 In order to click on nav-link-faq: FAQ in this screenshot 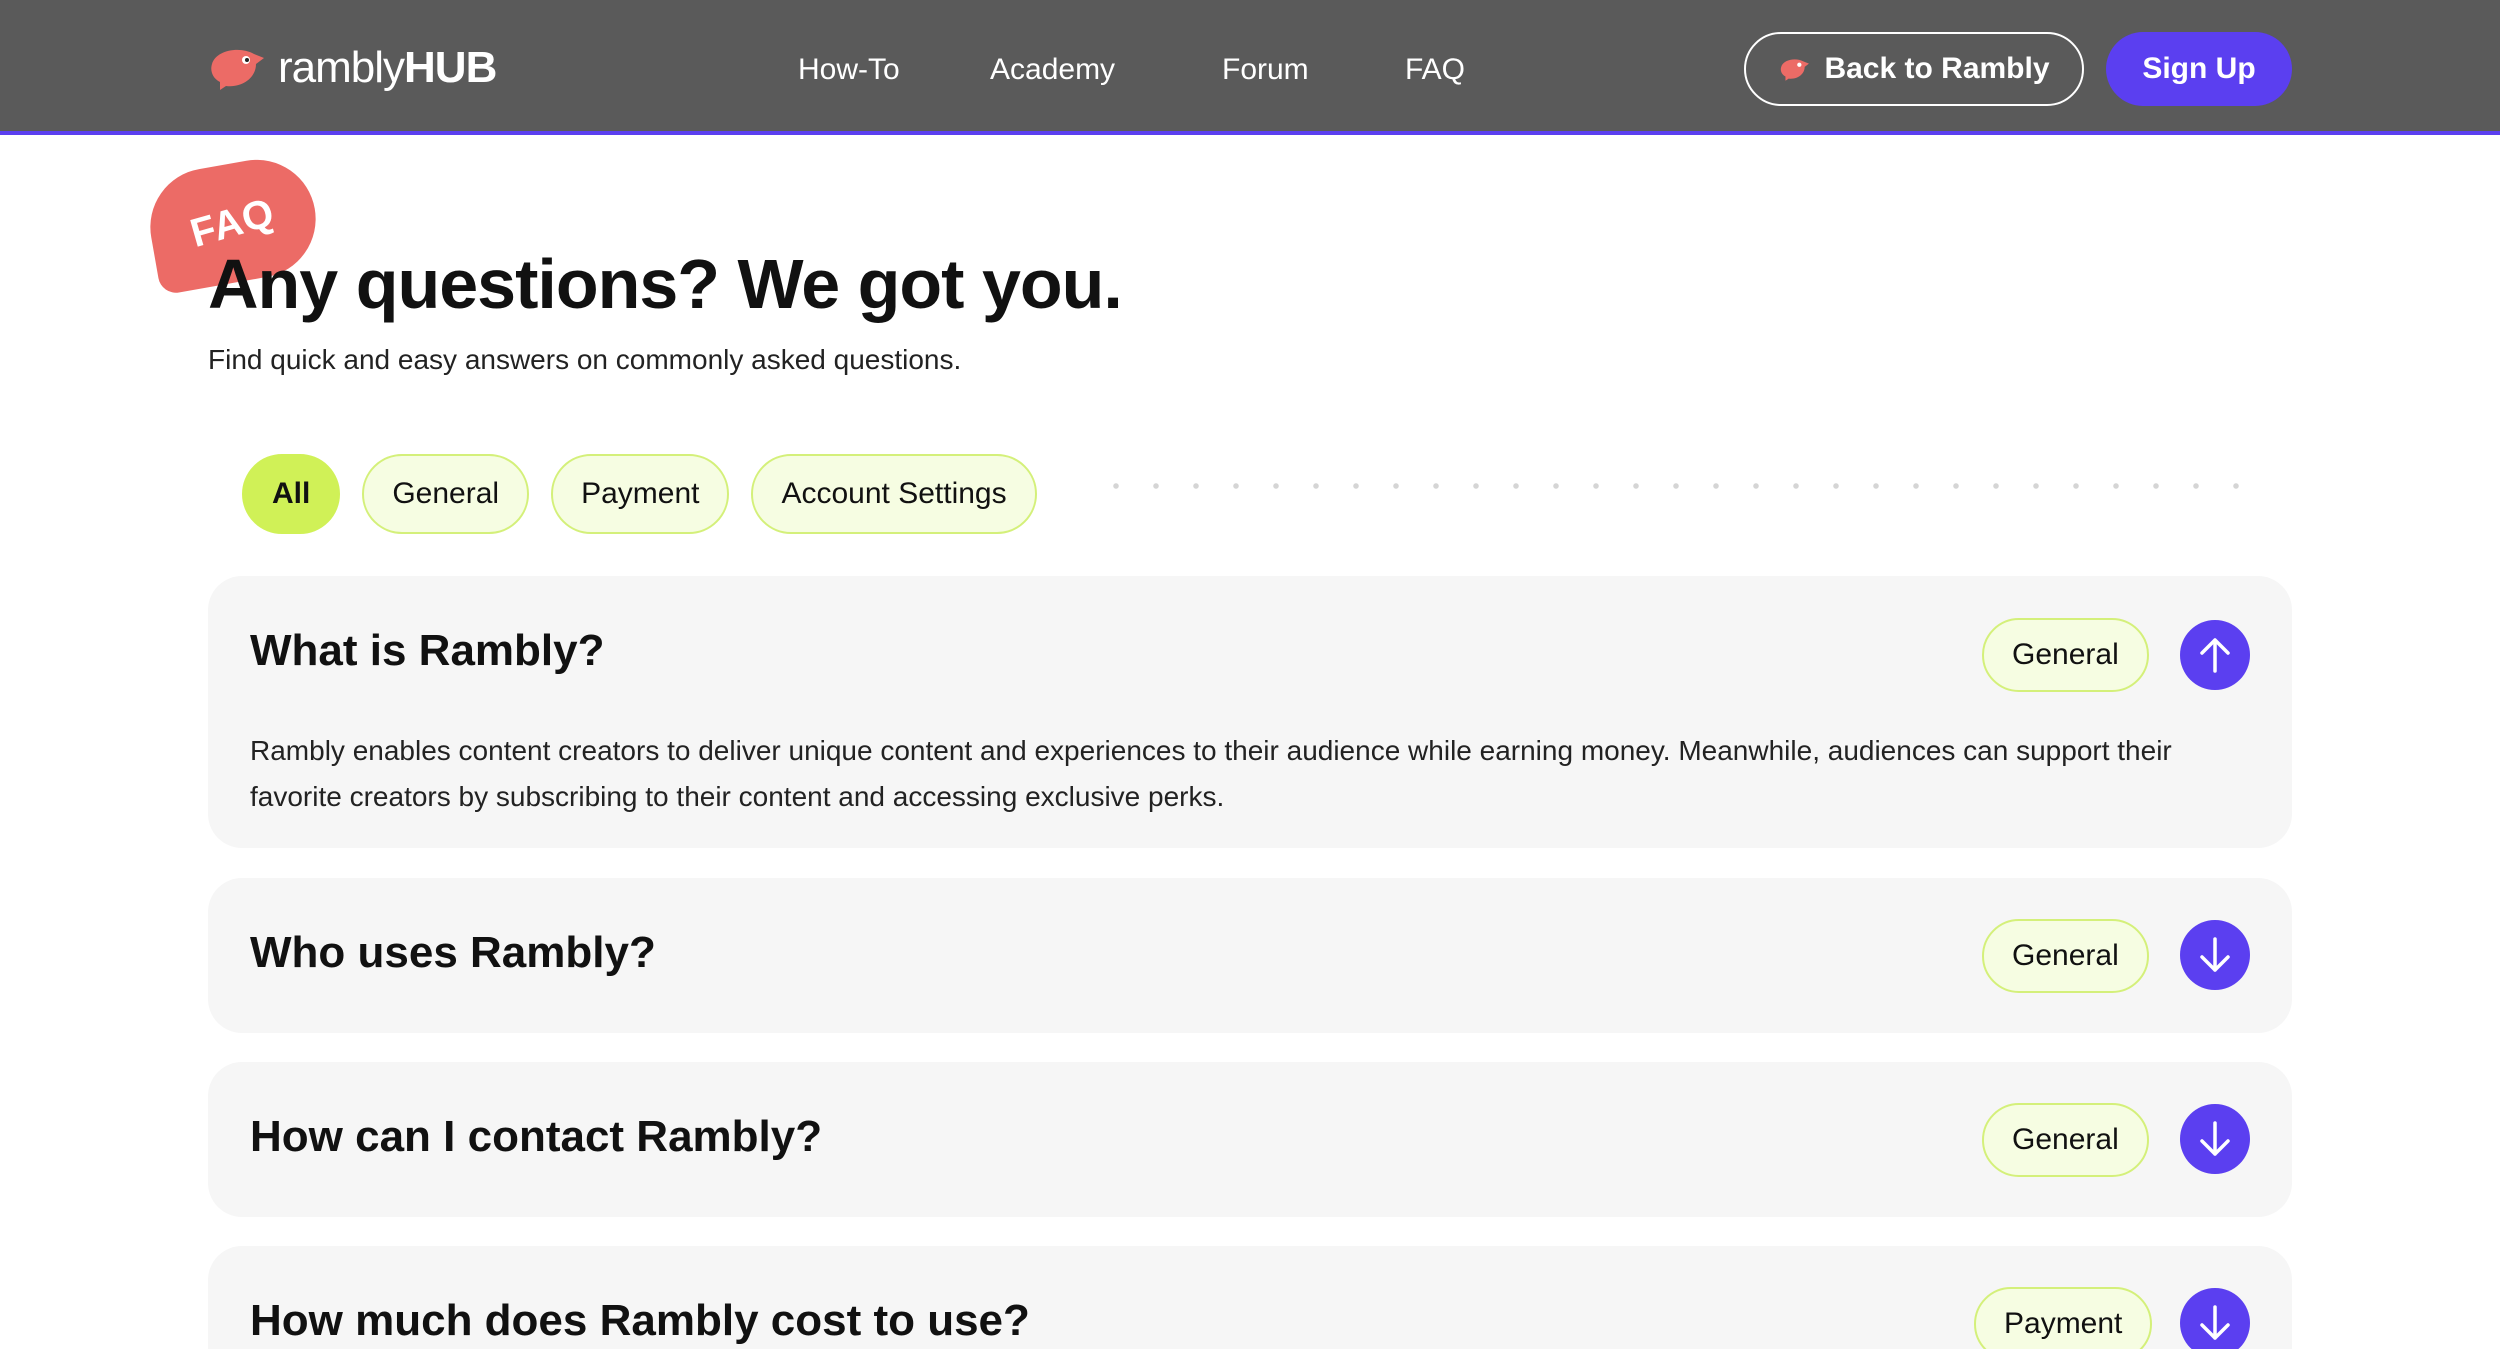, I will do `click(1435, 70)`.